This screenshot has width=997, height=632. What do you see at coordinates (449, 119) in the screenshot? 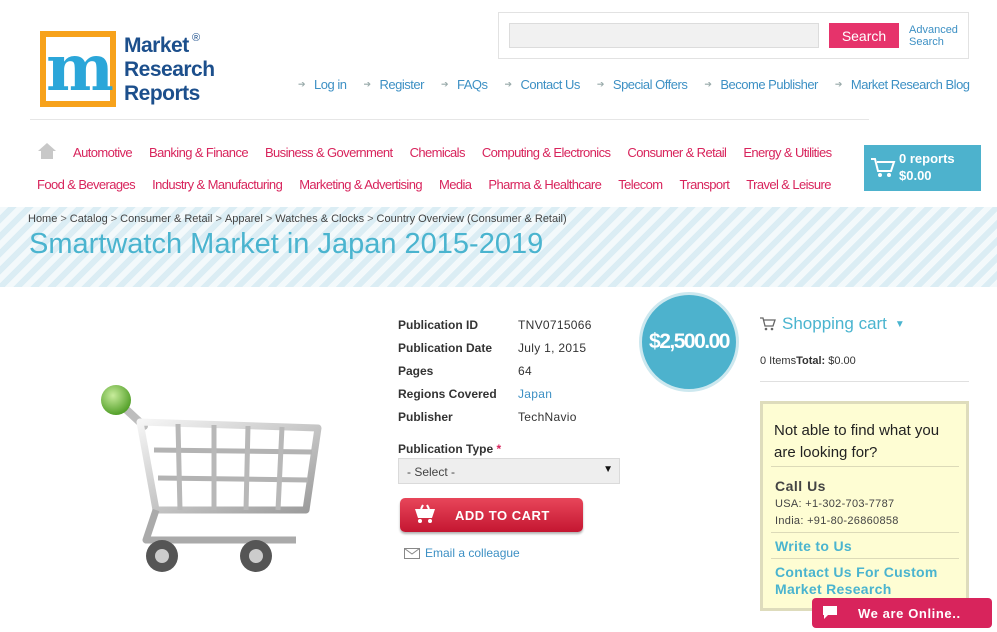
I see `header-divider` at bounding box center [449, 119].